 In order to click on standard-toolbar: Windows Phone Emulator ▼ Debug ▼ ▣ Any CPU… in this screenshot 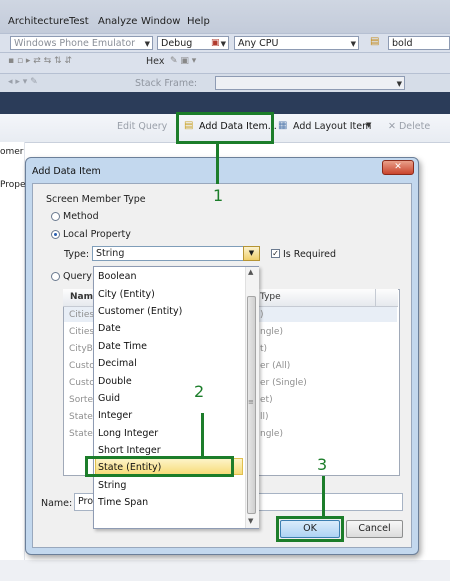, I will do `click(225, 42)`.